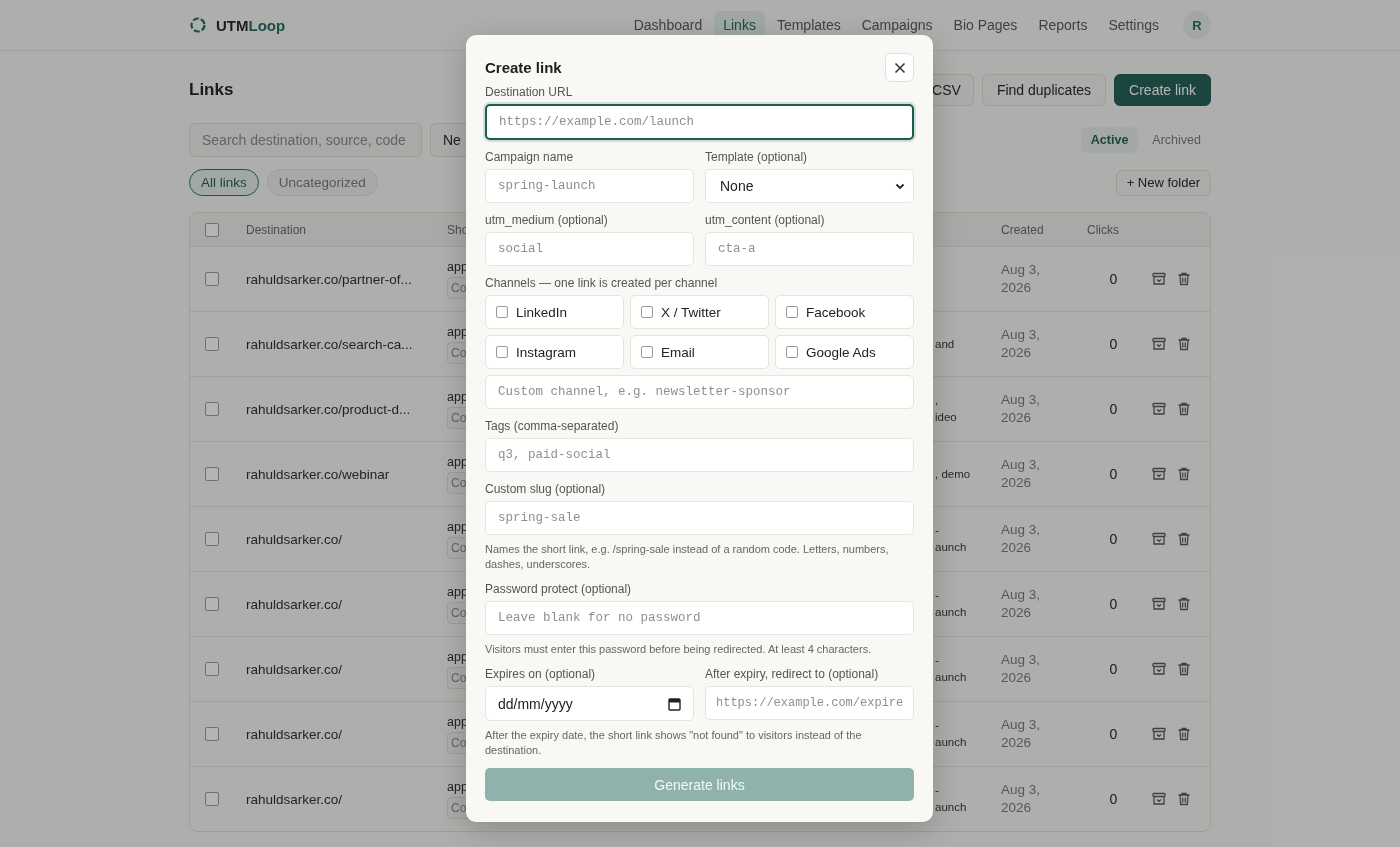 This screenshot has height=847, width=1400. Describe the element at coordinates (900, 186) in the screenshot. I see `chevron-icon` at that location.